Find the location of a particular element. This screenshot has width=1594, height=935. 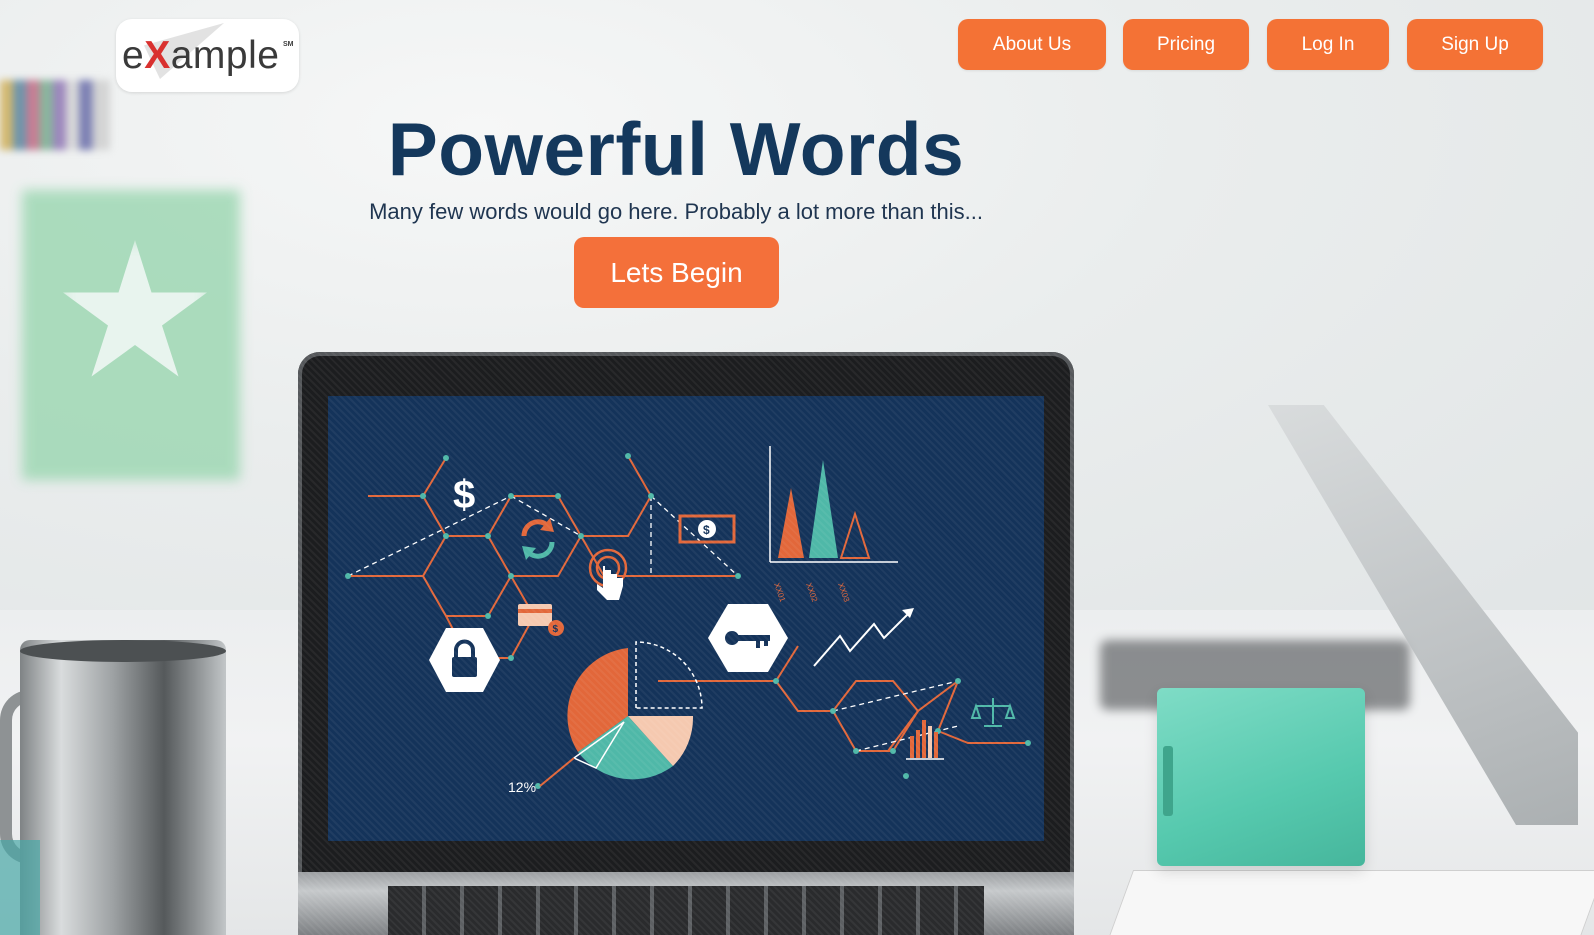

triangle-chart: XX01 XX02 XX03 is located at coordinates (833, 525).